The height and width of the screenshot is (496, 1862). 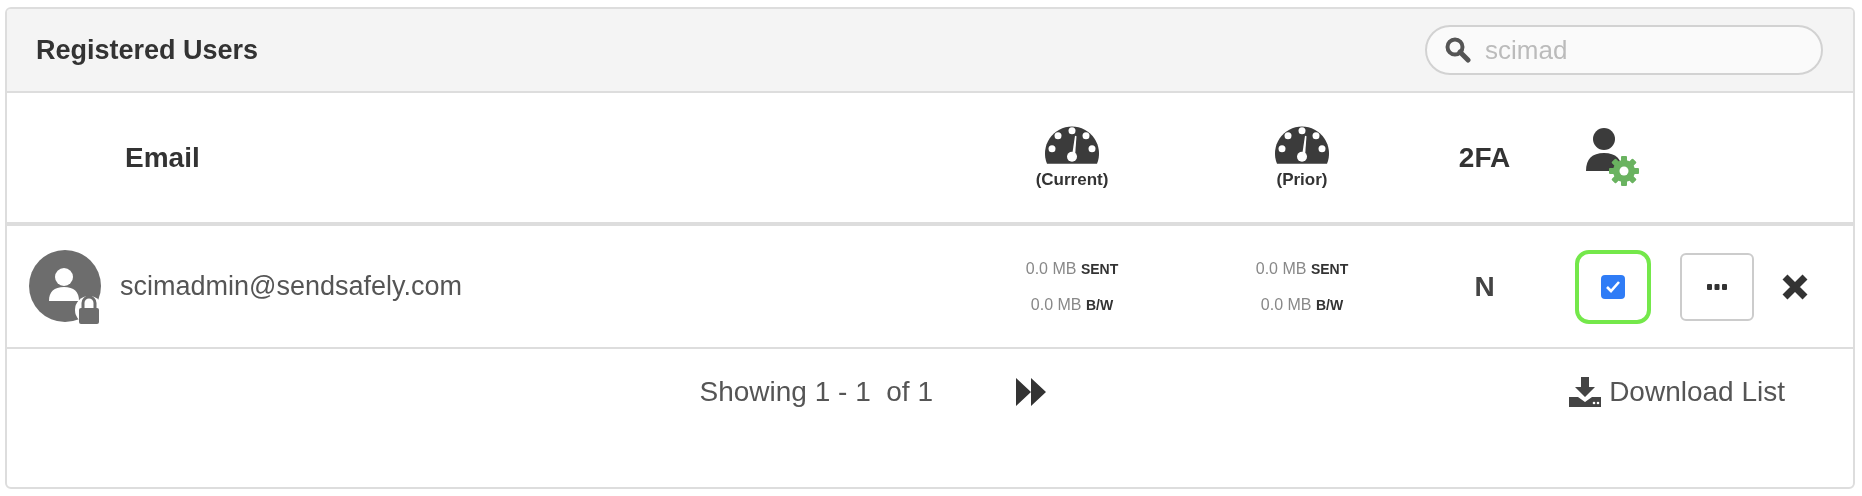 I want to click on column-header: 2FA, so click(x=1484, y=157).